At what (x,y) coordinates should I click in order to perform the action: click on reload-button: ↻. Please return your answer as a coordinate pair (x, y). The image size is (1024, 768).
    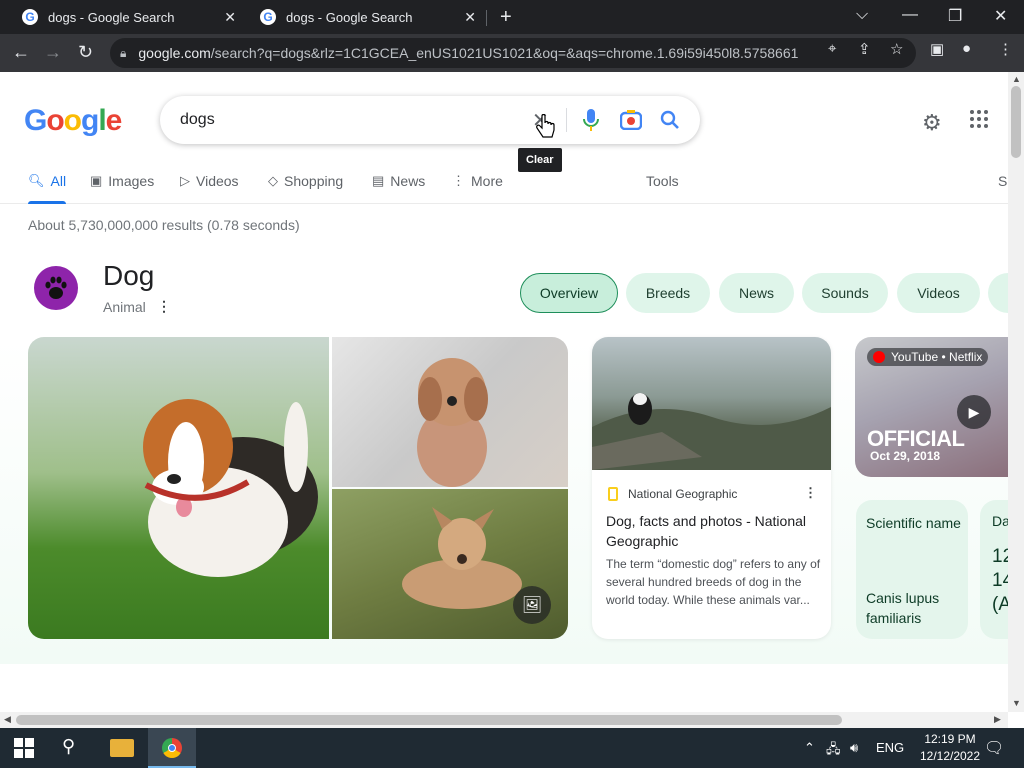
    Looking at the image, I should click on (85, 52).